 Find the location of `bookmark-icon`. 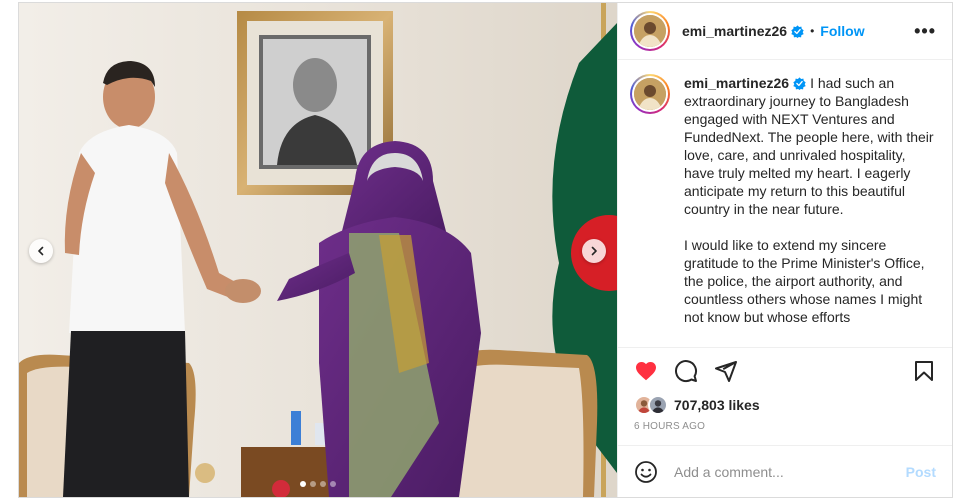

bookmark-icon is located at coordinates (924, 370).